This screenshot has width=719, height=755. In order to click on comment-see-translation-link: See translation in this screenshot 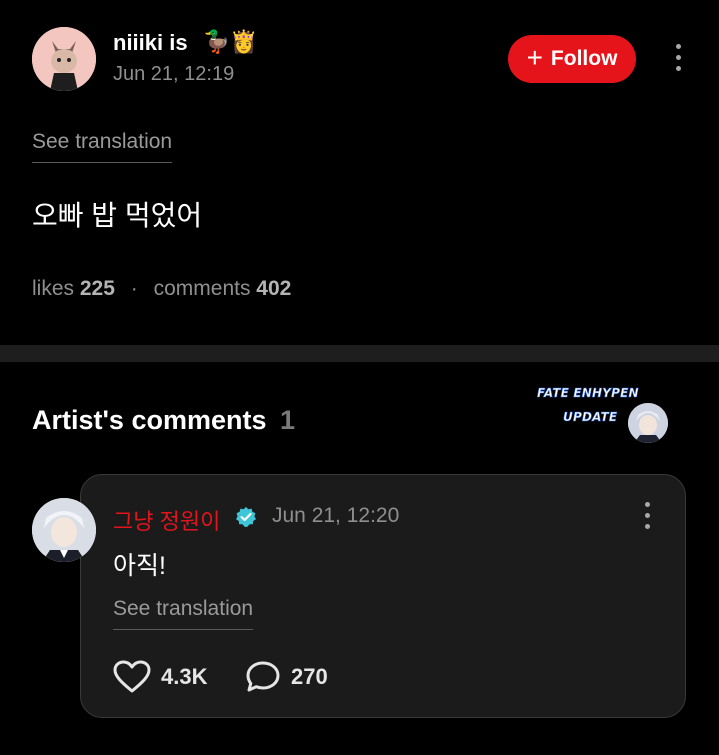, I will do `click(183, 613)`.